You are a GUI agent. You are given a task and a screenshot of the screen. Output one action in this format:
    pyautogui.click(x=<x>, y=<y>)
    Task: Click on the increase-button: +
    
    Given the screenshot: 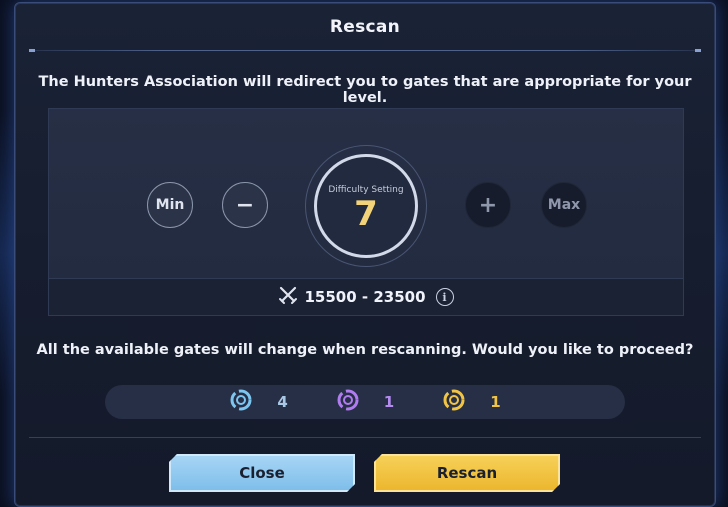 What is the action you would take?
    pyautogui.click(x=488, y=205)
    